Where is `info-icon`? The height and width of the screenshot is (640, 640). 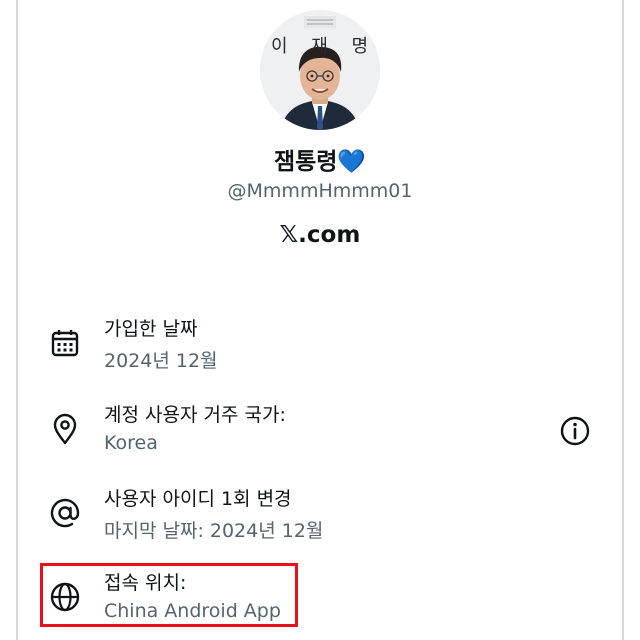 info-icon is located at coordinates (575, 431).